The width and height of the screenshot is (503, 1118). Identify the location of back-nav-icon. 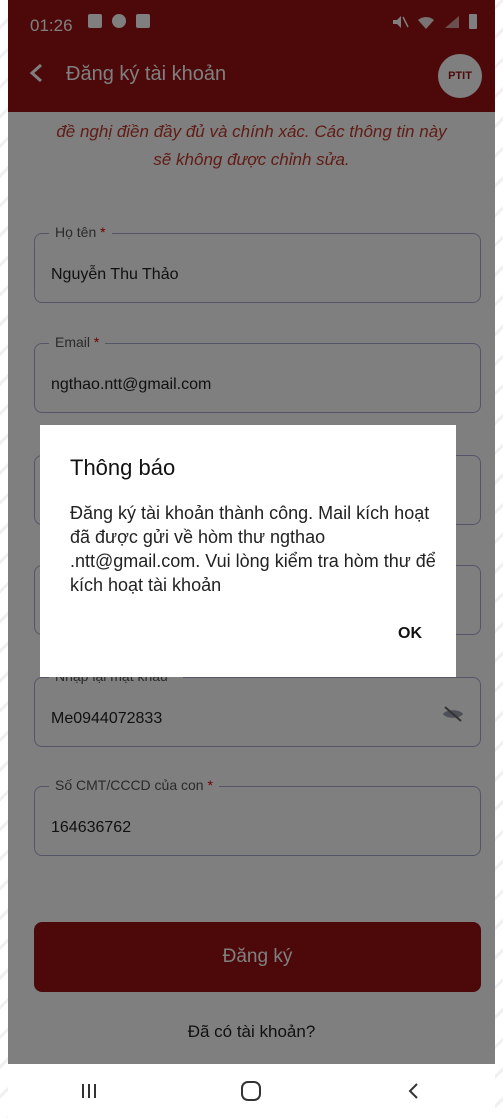
(414, 1091).